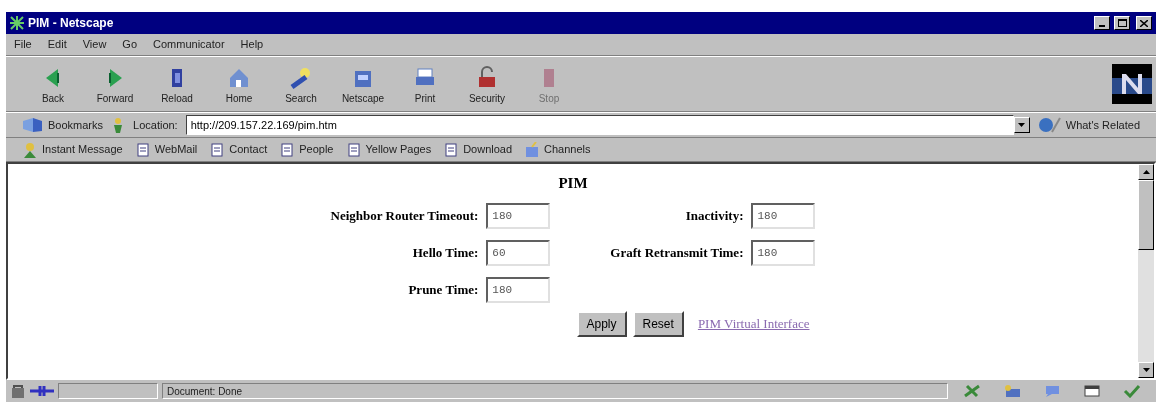 The width and height of the screenshot is (1162, 402). Describe the element at coordinates (63, 125) in the screenshot. I see `bookmarks-button: Bookmarks` at that location.